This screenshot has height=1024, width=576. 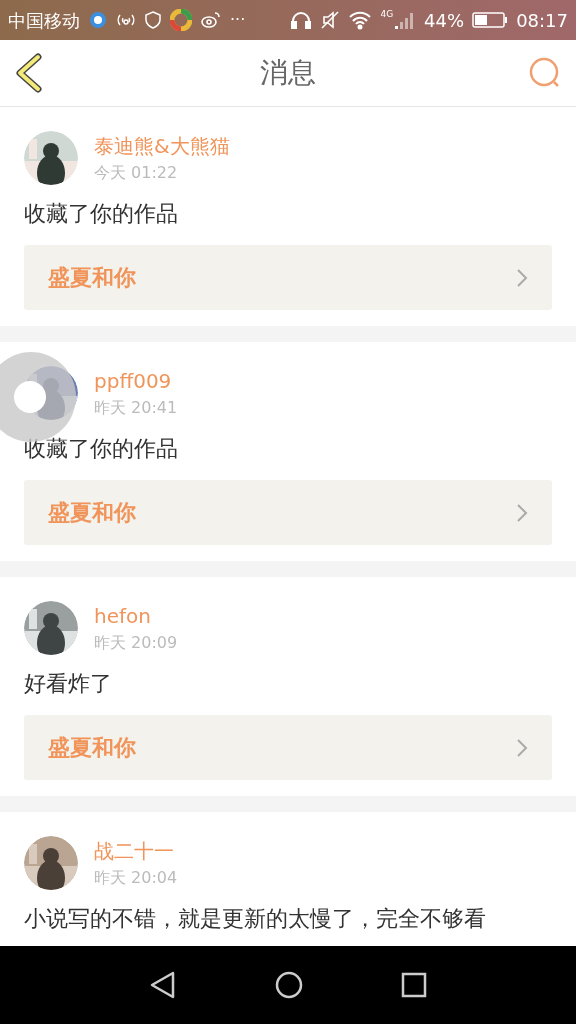 What do you see at coordinates (136, 381) in the screenshot?
I see `username: ppff009` at bounding box center [136, 381].